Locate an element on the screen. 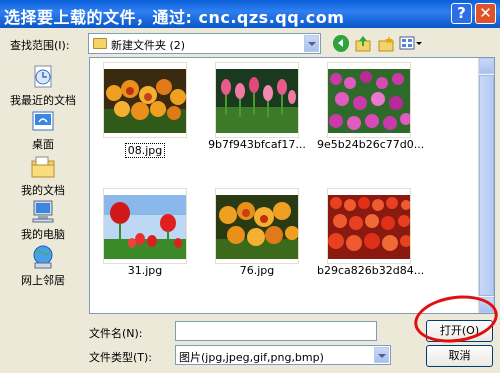  file-type-value: 图片(jpg,jpeg,gif,png,bmp) is located at coordinates (251, 357).